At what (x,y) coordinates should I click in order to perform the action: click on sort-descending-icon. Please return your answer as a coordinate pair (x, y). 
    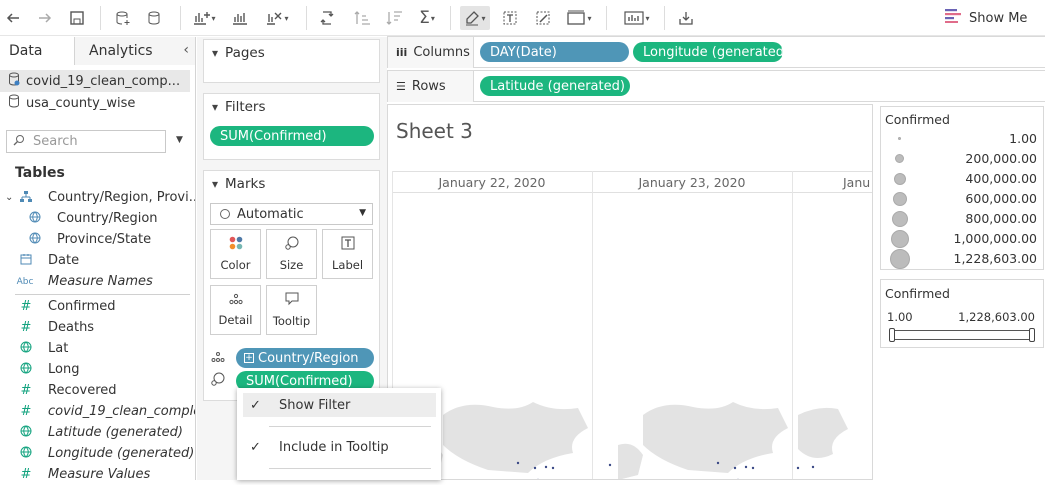
    Looking at the image, I should click on (395, 18).